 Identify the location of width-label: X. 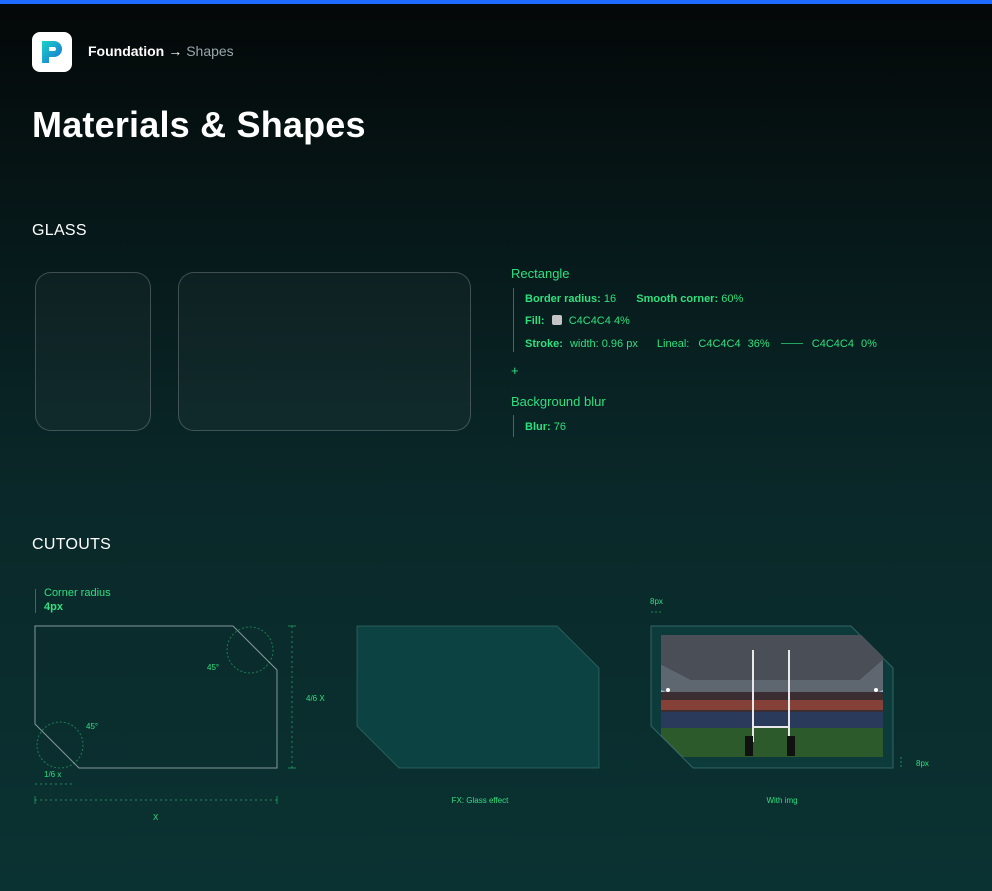
(156, 817).